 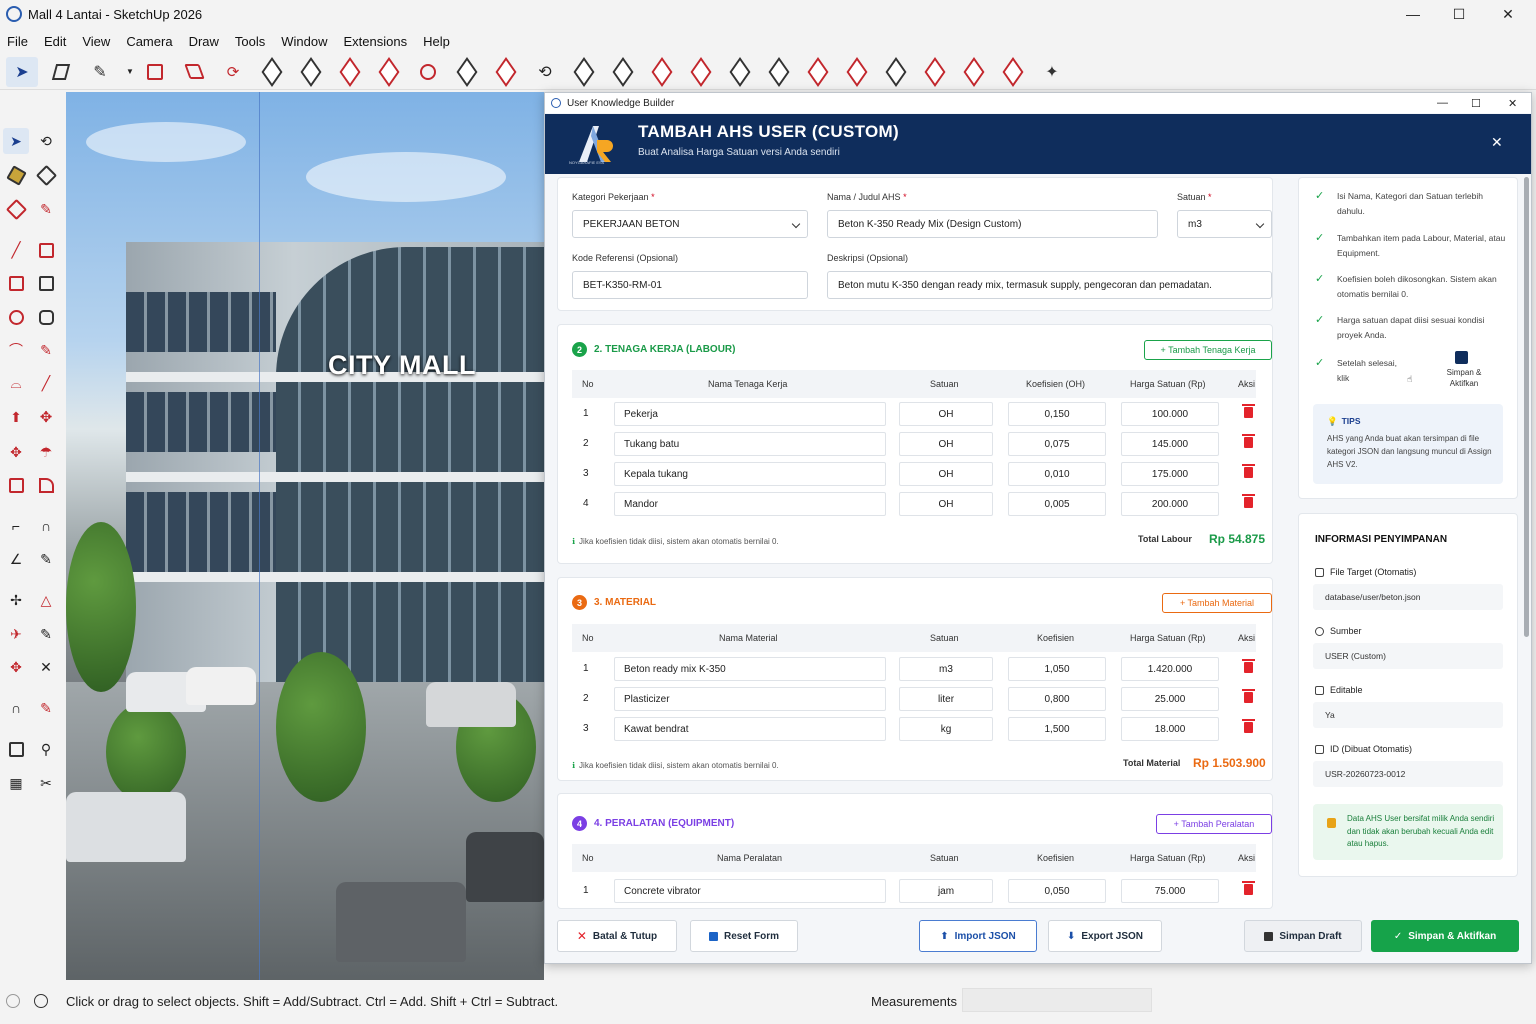 What do you see at coordinates (1057, 891) in the screenshot?
I see `equipment-coef-input: 0,050` at bounding box center [1057, 891].